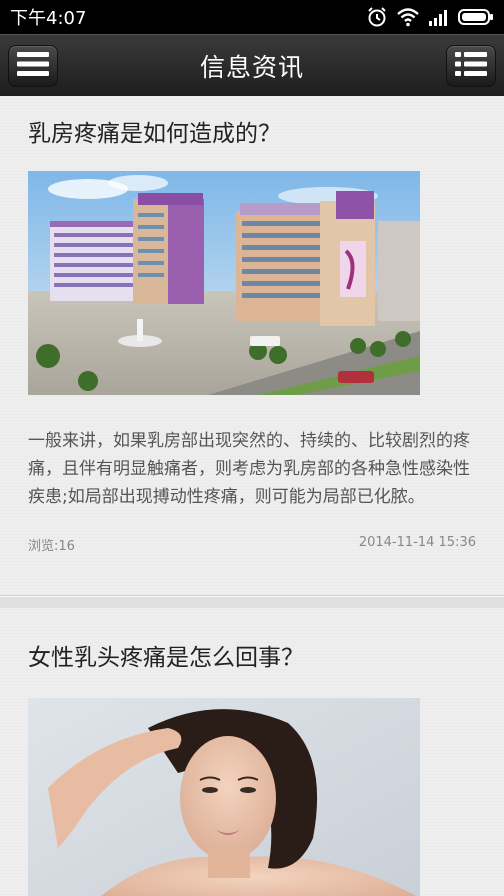 This screenshot has height=896, width=504. What do you see at coordinates (408, 17) in the screenshot?
I see `wifi-icon` at bounding box center [408, 17].